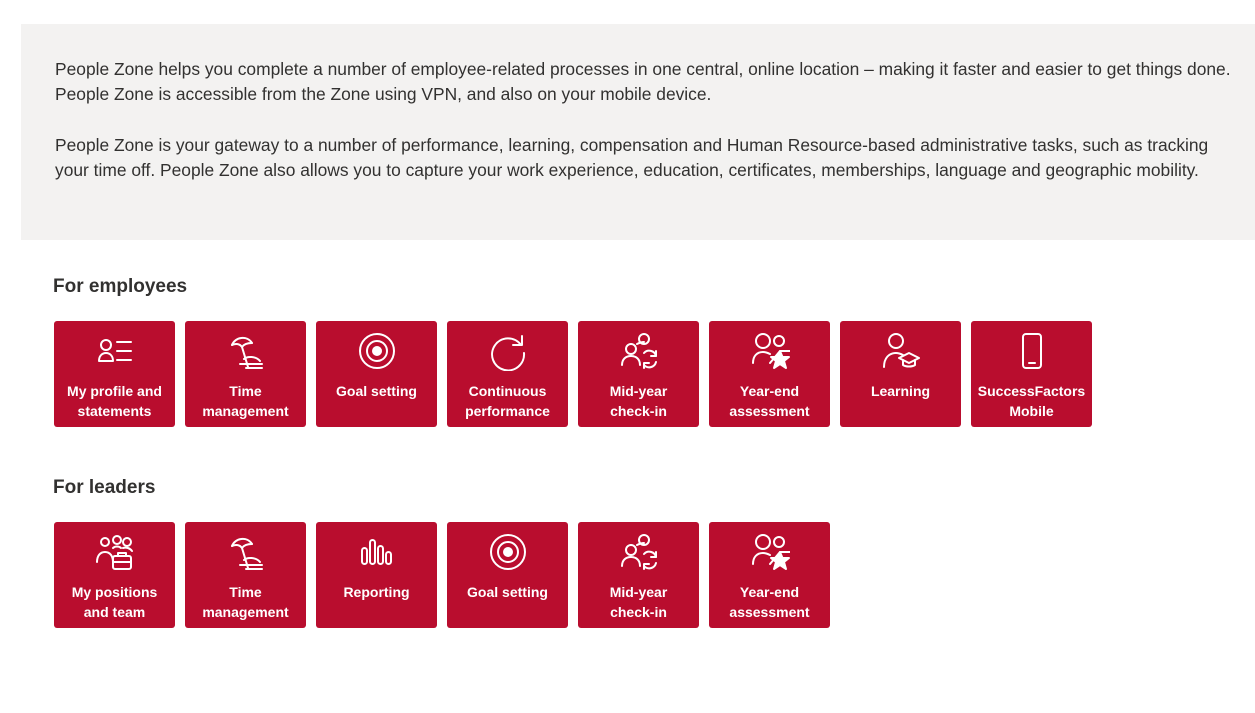 This screenshot has width=1255, height=713. What do you see at coordinates (507, 374) in the screenshot?
I see `tile-continuous-performance: Continuous performance` at bounding box center [507, 374].